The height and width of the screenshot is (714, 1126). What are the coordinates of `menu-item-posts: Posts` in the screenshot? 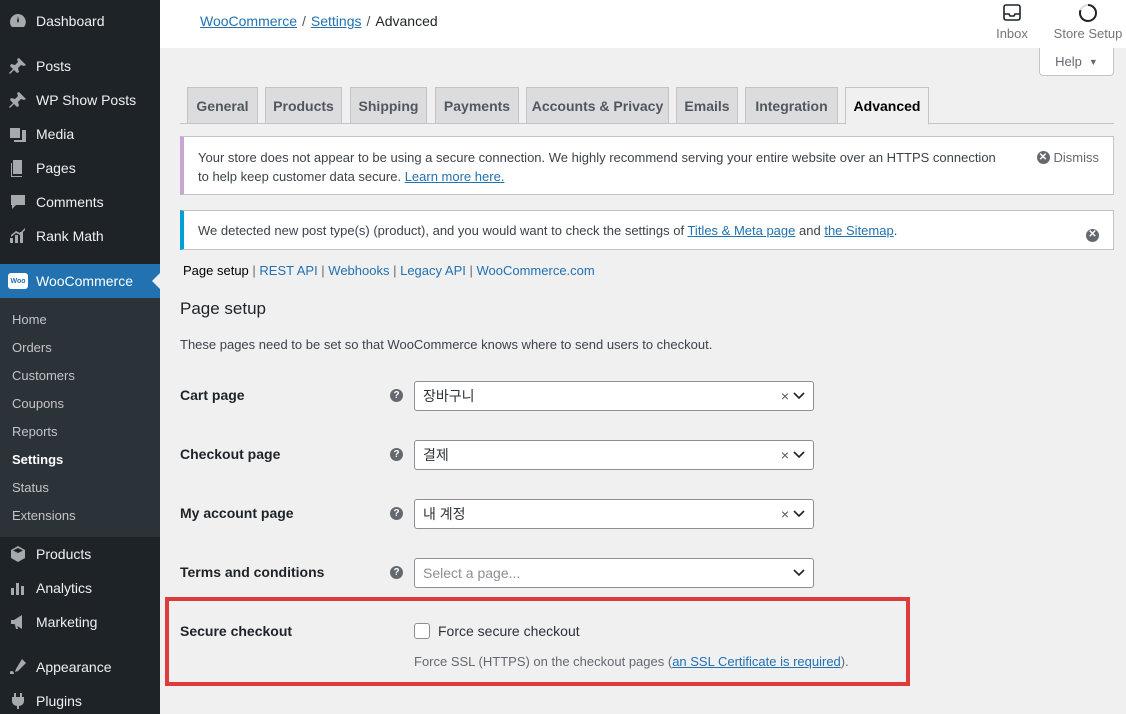 It's located at (80, 66).